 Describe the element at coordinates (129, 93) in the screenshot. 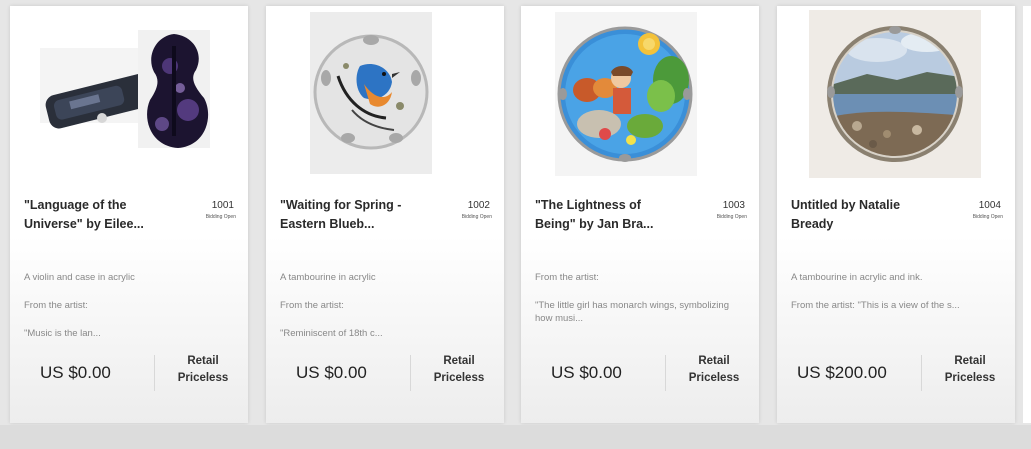

I see `violin-artwork-image` at that location.